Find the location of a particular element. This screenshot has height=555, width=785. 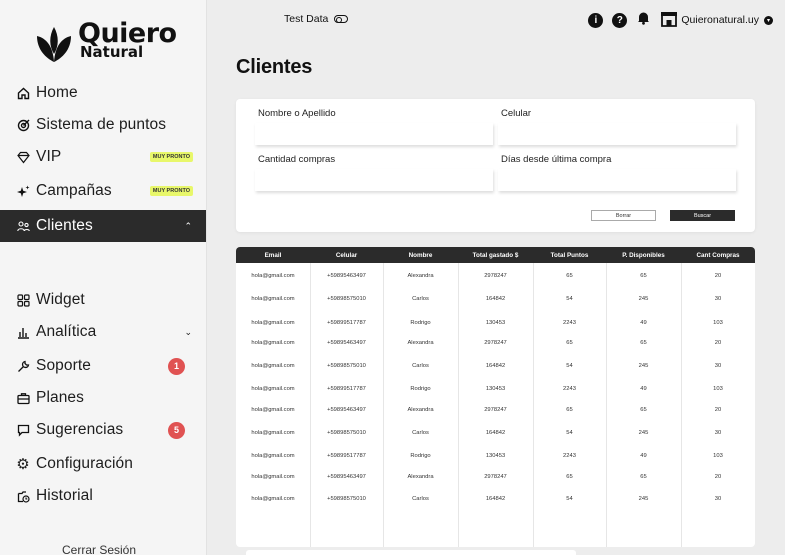

column-header: P. Disponibles is located at coordinates (643, 255).